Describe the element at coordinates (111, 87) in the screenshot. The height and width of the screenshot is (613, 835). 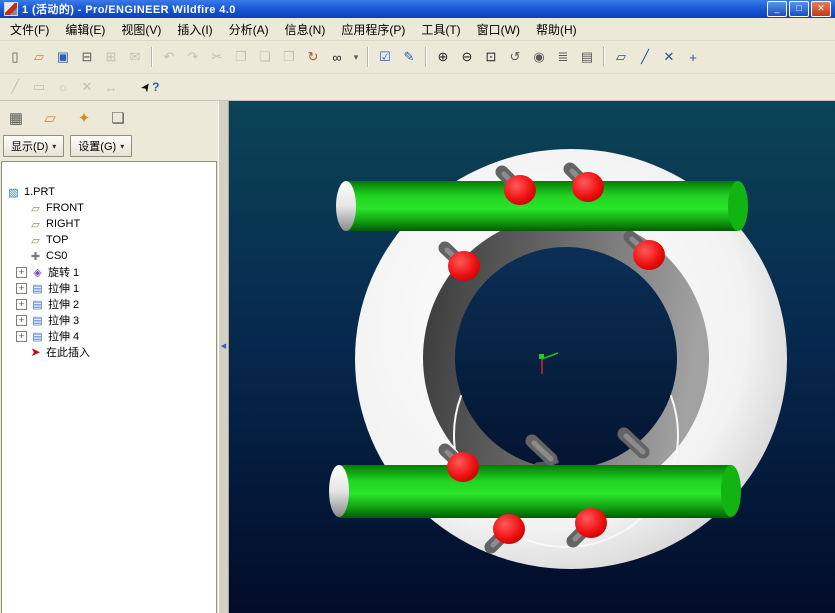
I see `dimension-button: ↔` at that location.